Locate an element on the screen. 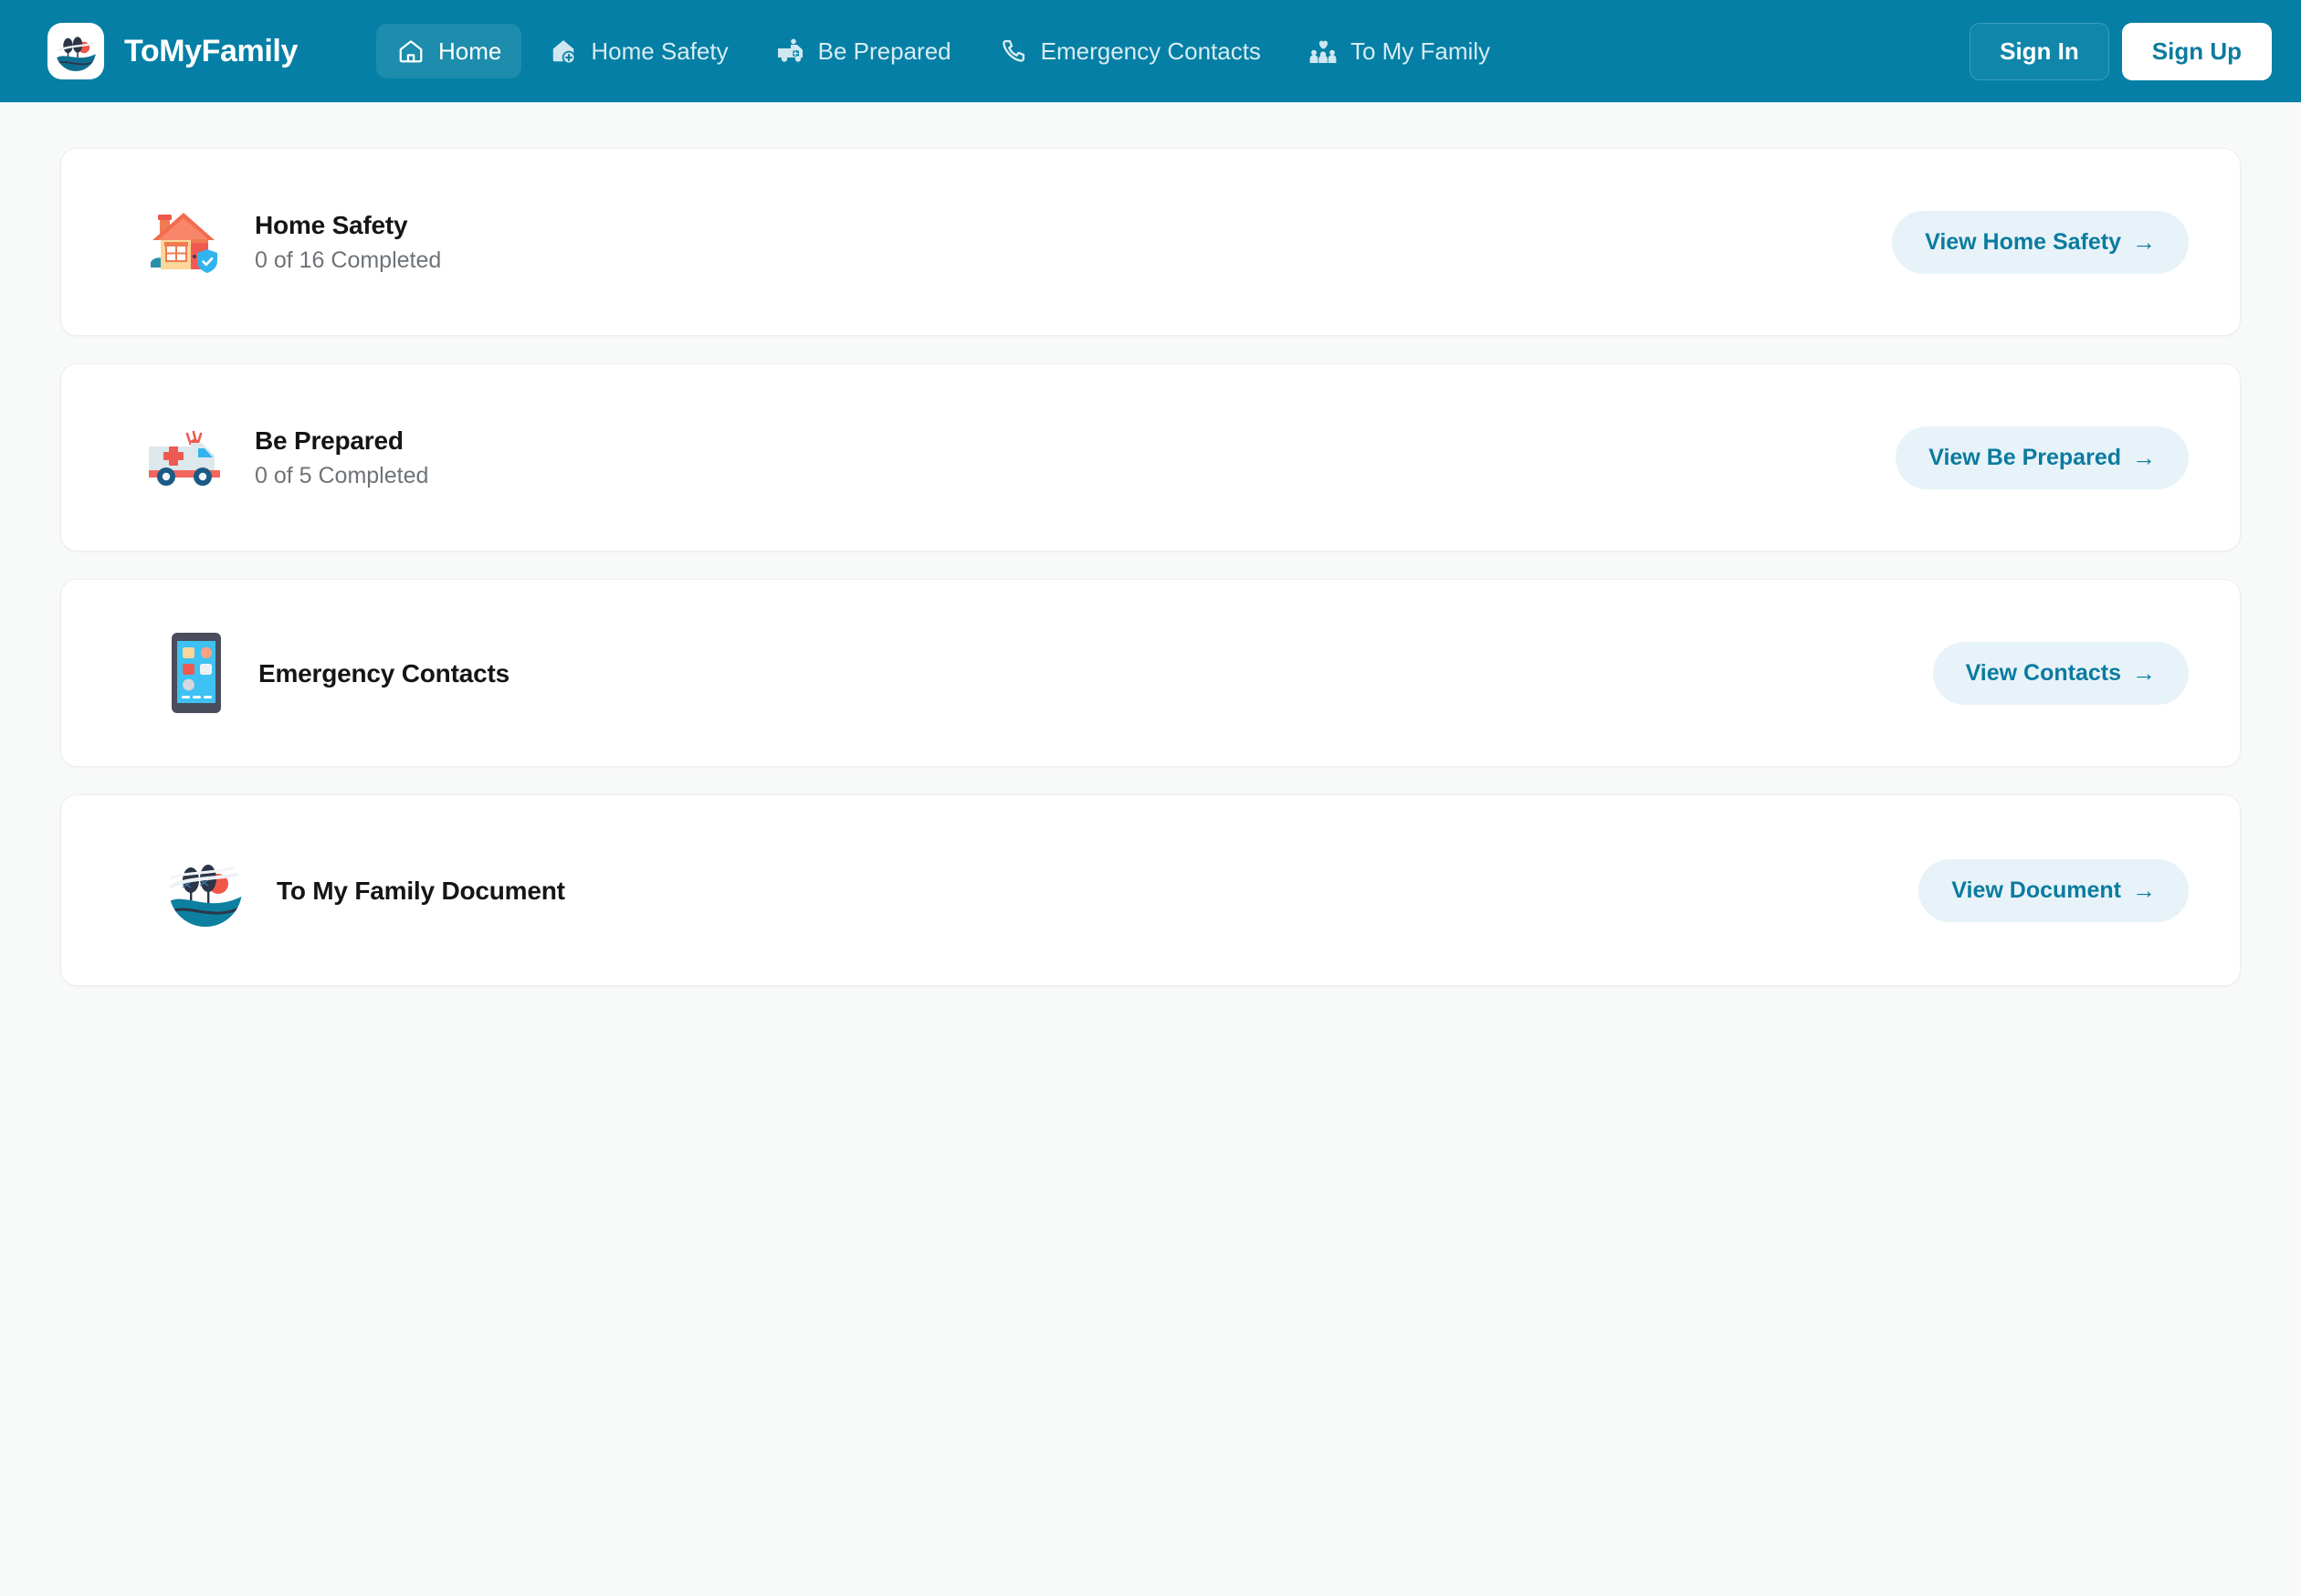 The width and height of the screenshot is (2301, 1596). view-be-prepared-label: View Be Prepared is located at coordinates (2024, 457).